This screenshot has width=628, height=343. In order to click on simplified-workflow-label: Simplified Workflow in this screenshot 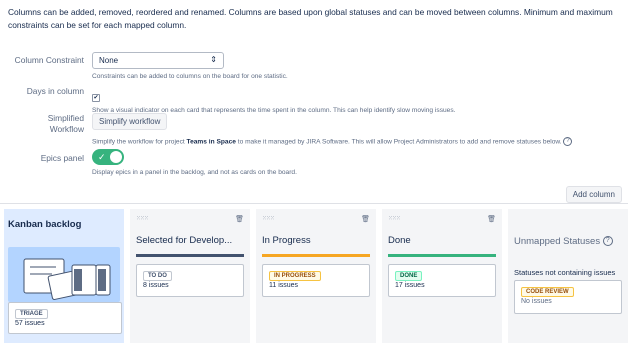, I will do `click(66, 124)`.